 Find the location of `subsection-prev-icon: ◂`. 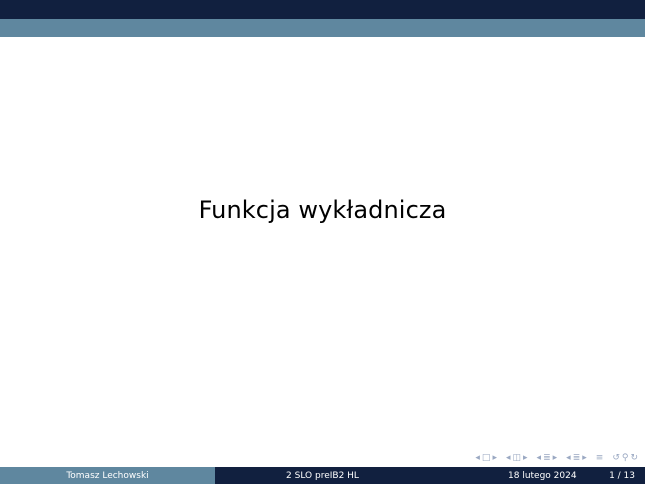

subsection-prev-icon: ◂ is located at coordinates (508, 458).